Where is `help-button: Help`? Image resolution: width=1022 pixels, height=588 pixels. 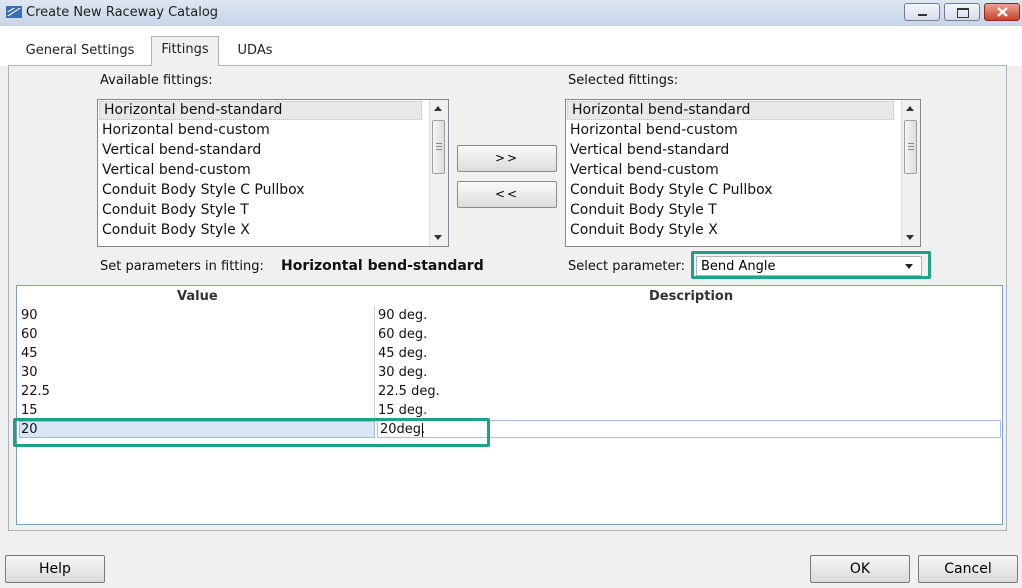 help-button: Help is located at coordinates (55, 569).